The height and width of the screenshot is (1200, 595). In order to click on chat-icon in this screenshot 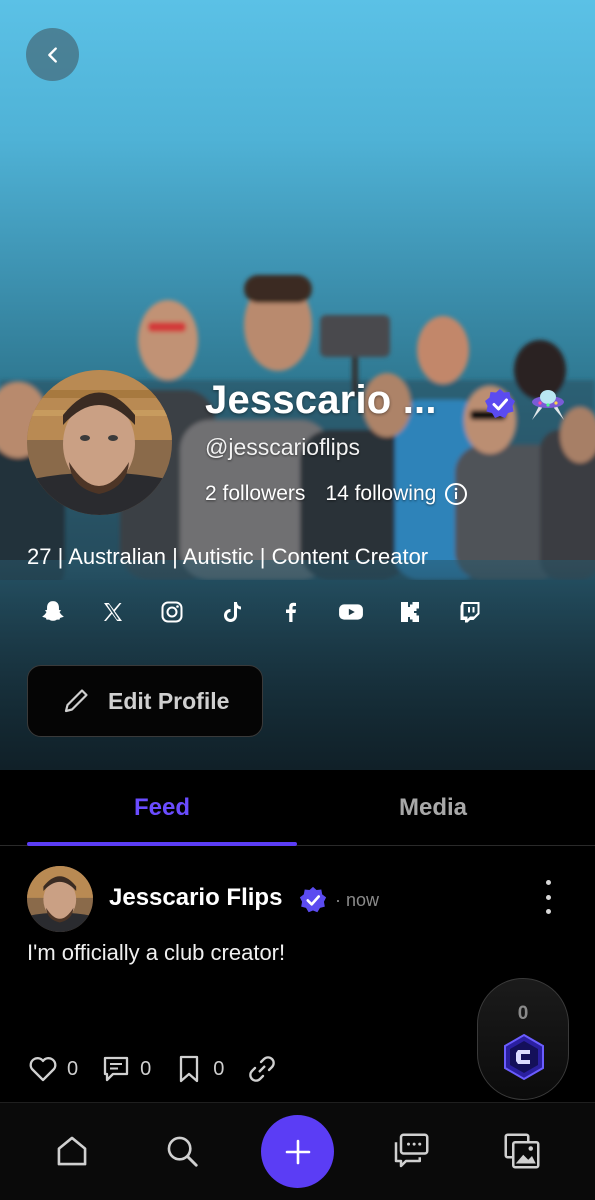, I will do `click(411, 1150)`.